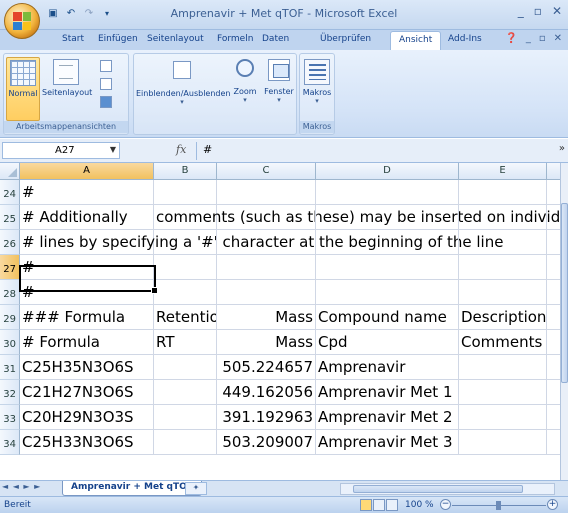 The image size is (568, 513). What do you see at coordinates (553, 417) in the screenshot?
I see `cell-f33` at bounding box center [553, 417].